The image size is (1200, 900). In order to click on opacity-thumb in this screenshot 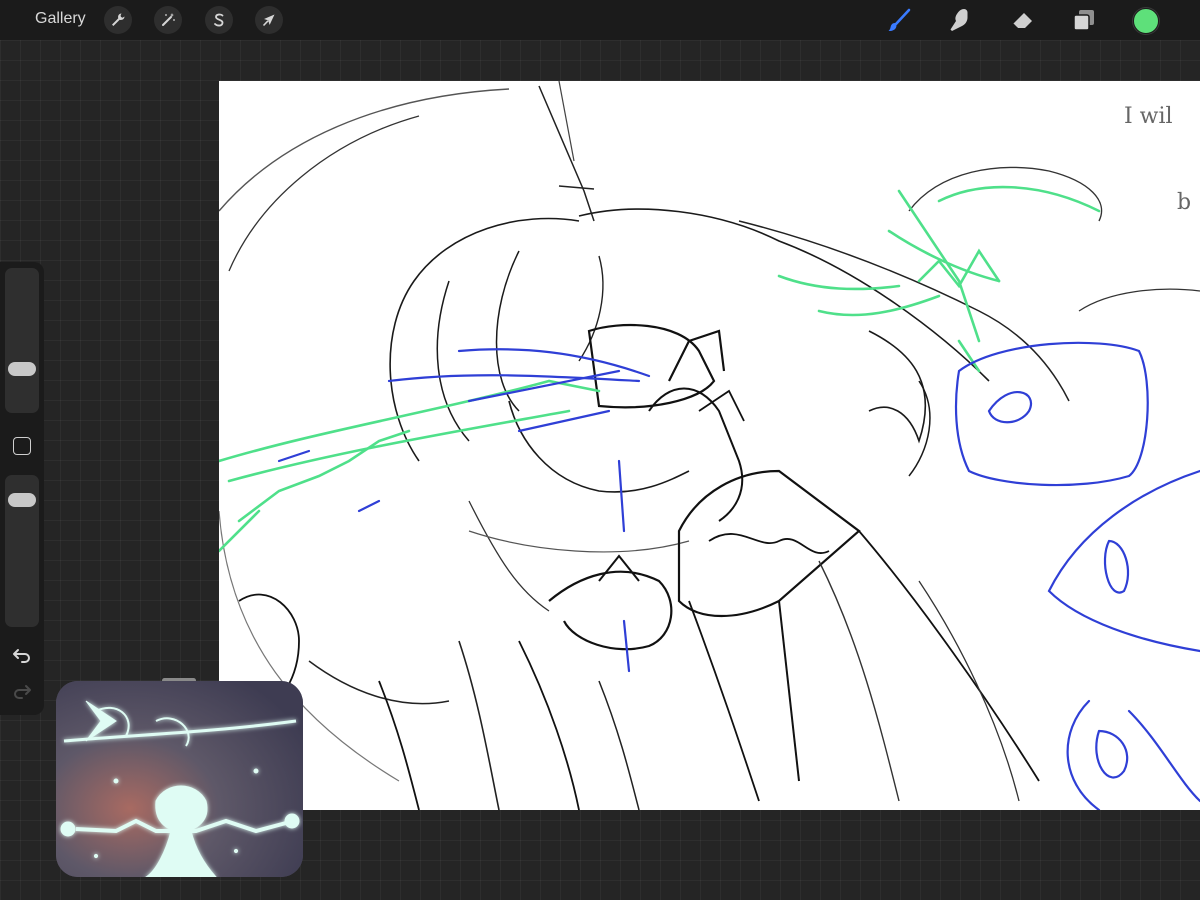, I will do `click(22, 500)`.